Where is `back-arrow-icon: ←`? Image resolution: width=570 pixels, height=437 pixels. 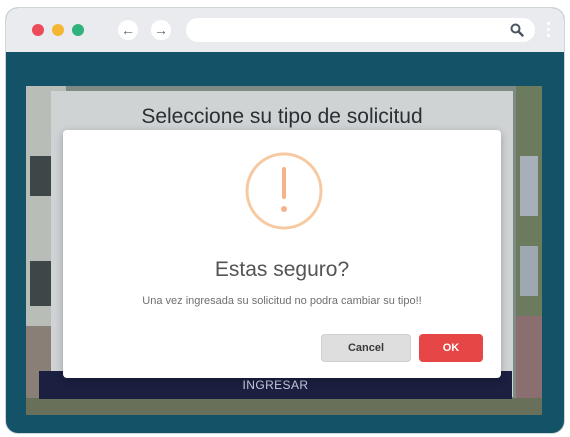
back-arrow-icon: ← is located at coordinates (128, 30).